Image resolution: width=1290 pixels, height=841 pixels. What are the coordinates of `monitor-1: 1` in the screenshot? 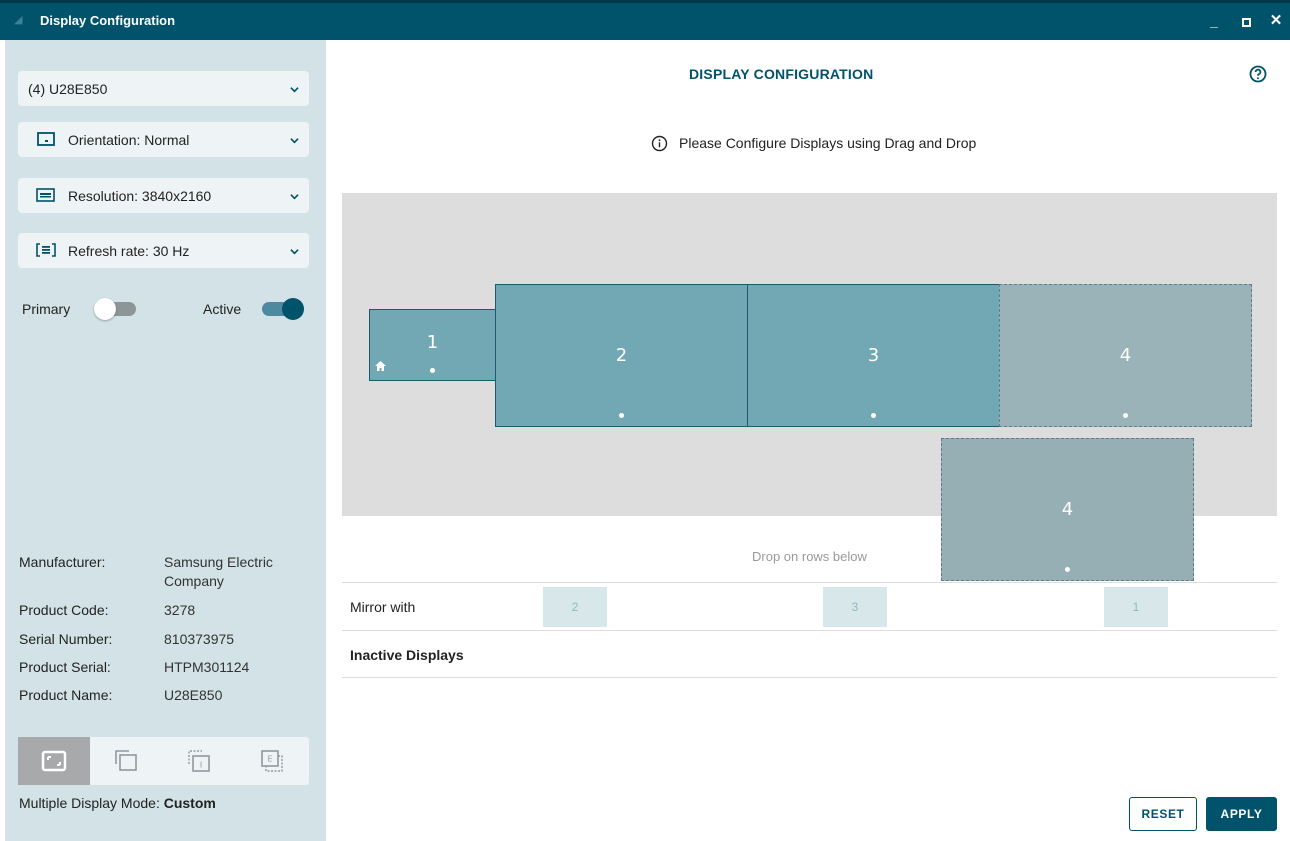 It's located at (432, 345).